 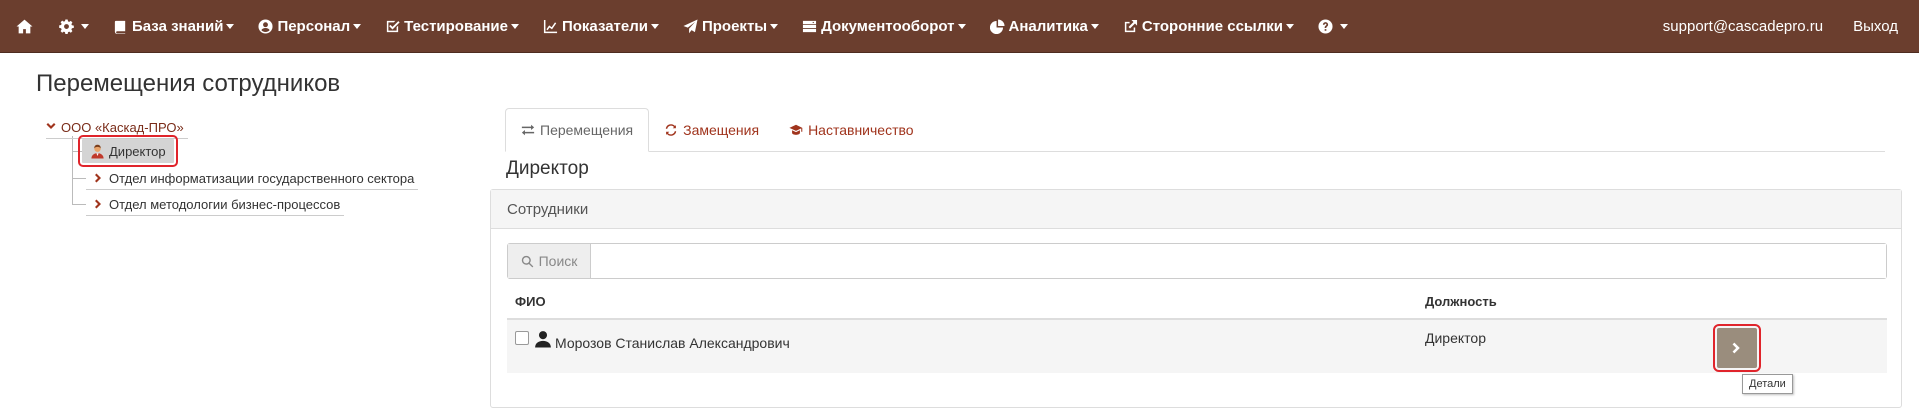 I want to click on nav-testing: Тестирование, so click(x=452, y=26).